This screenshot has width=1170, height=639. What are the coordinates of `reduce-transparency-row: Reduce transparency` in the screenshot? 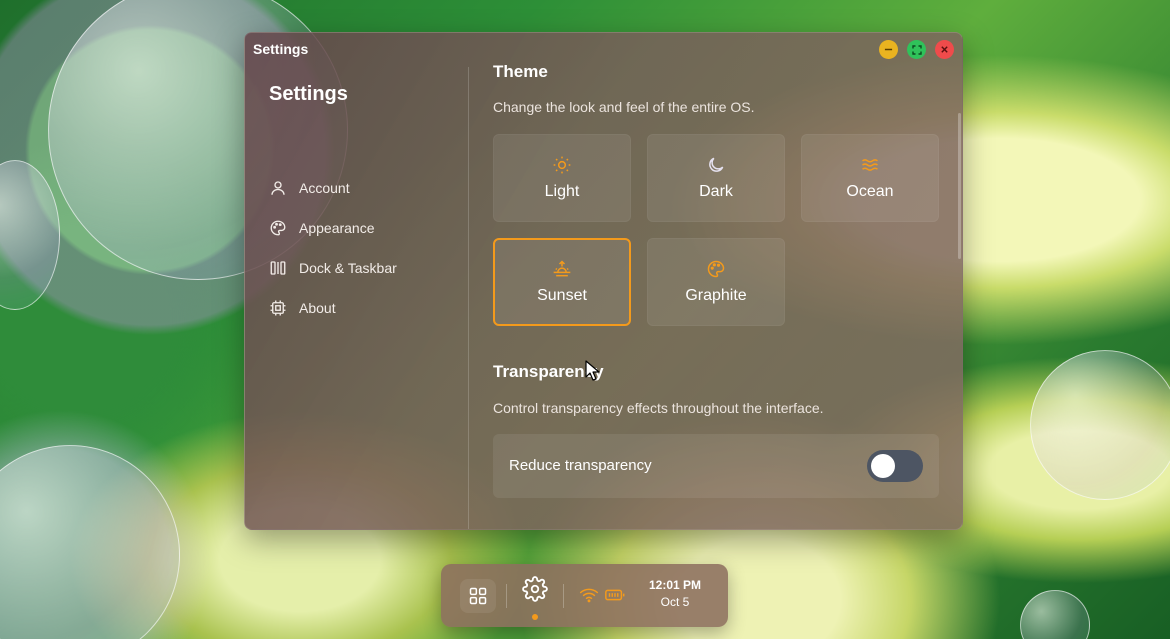 It's located at (716, 466).